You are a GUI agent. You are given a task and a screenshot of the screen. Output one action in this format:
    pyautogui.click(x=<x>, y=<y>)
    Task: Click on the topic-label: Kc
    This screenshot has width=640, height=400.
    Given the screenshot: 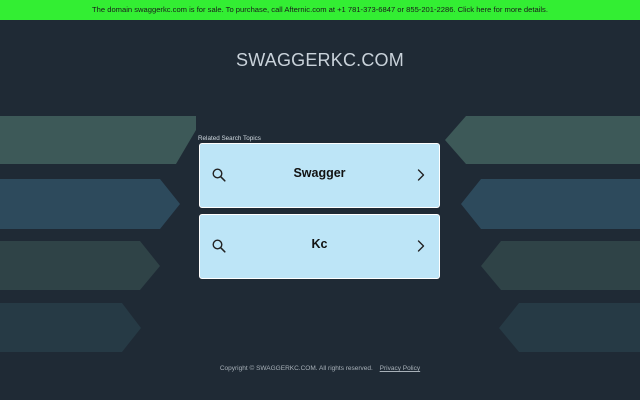 What is the action you would take?
    pyautogui.click(x=319, y=244)
    